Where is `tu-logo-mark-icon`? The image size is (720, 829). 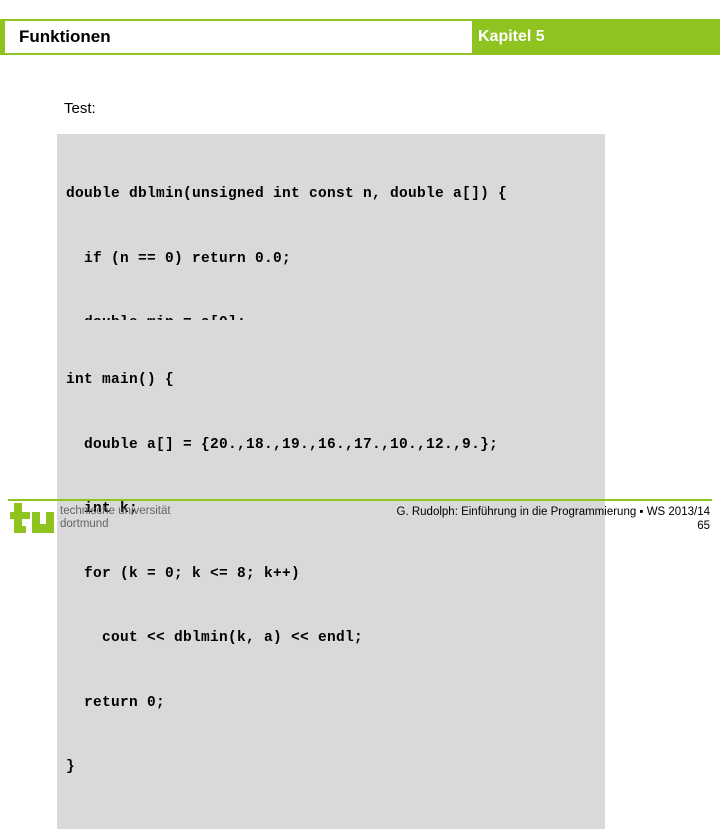 tu-logo-mark-icon is located at coordinates (33, 518).